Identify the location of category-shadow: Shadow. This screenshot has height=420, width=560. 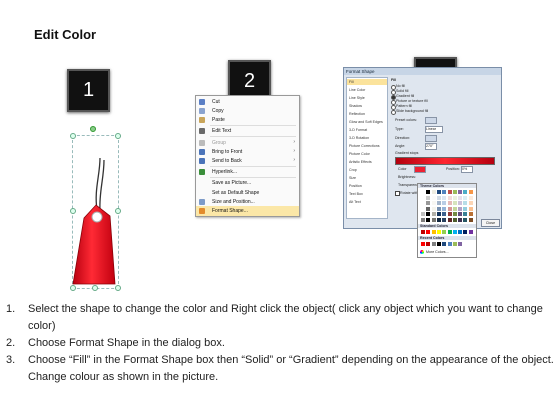
(355, 106).